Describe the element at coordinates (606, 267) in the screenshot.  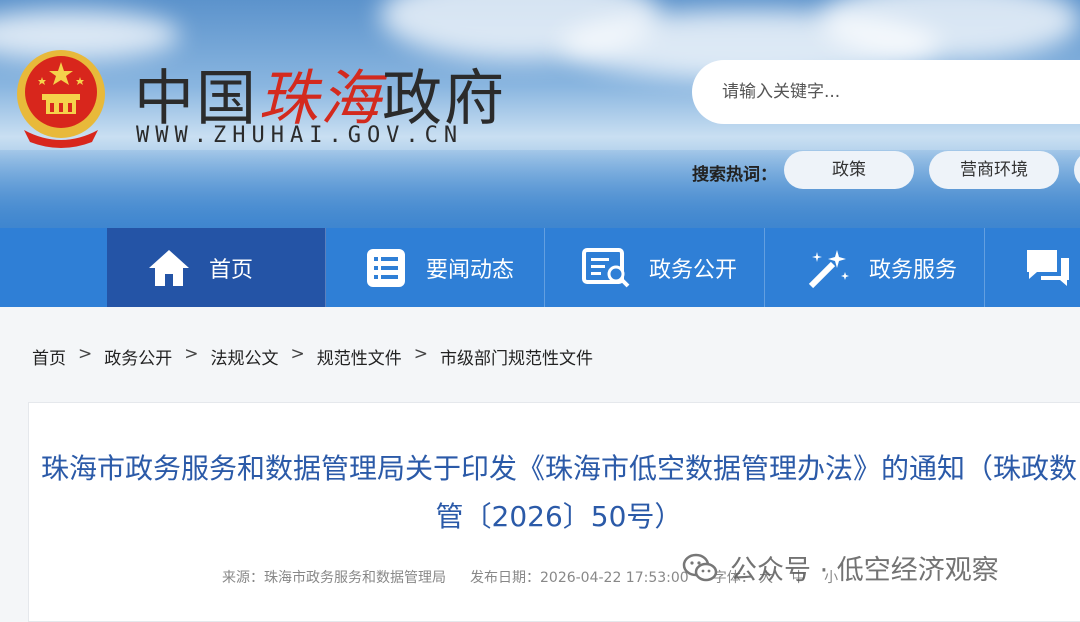
I see `document-search-icon` at that location.